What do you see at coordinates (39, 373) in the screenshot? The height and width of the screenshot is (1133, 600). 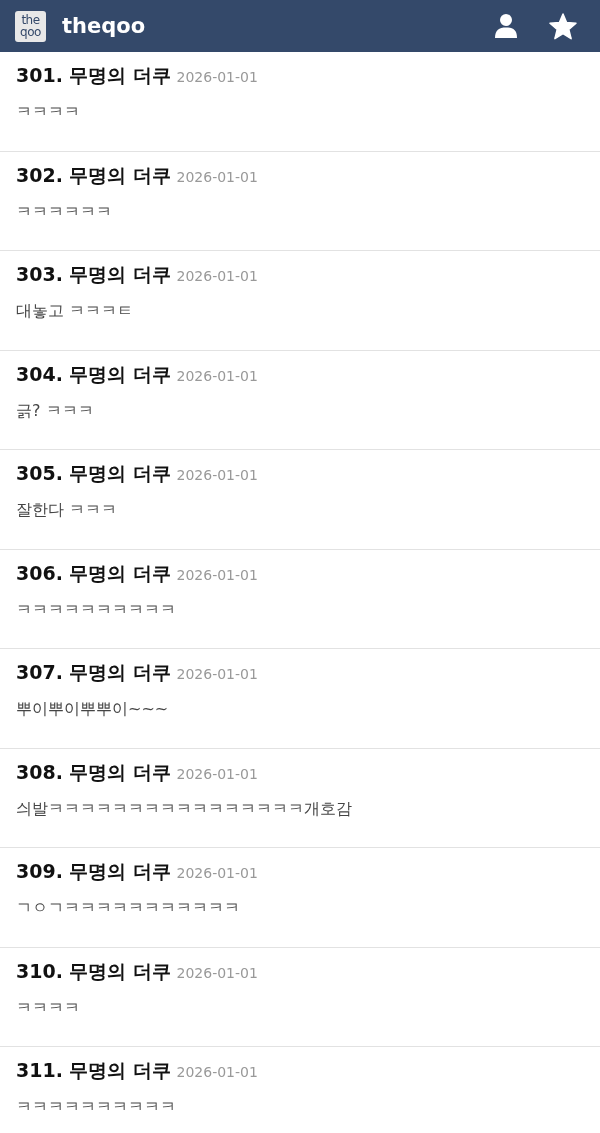 I see `comment-number: 304.` at bounding box center [39, 373].